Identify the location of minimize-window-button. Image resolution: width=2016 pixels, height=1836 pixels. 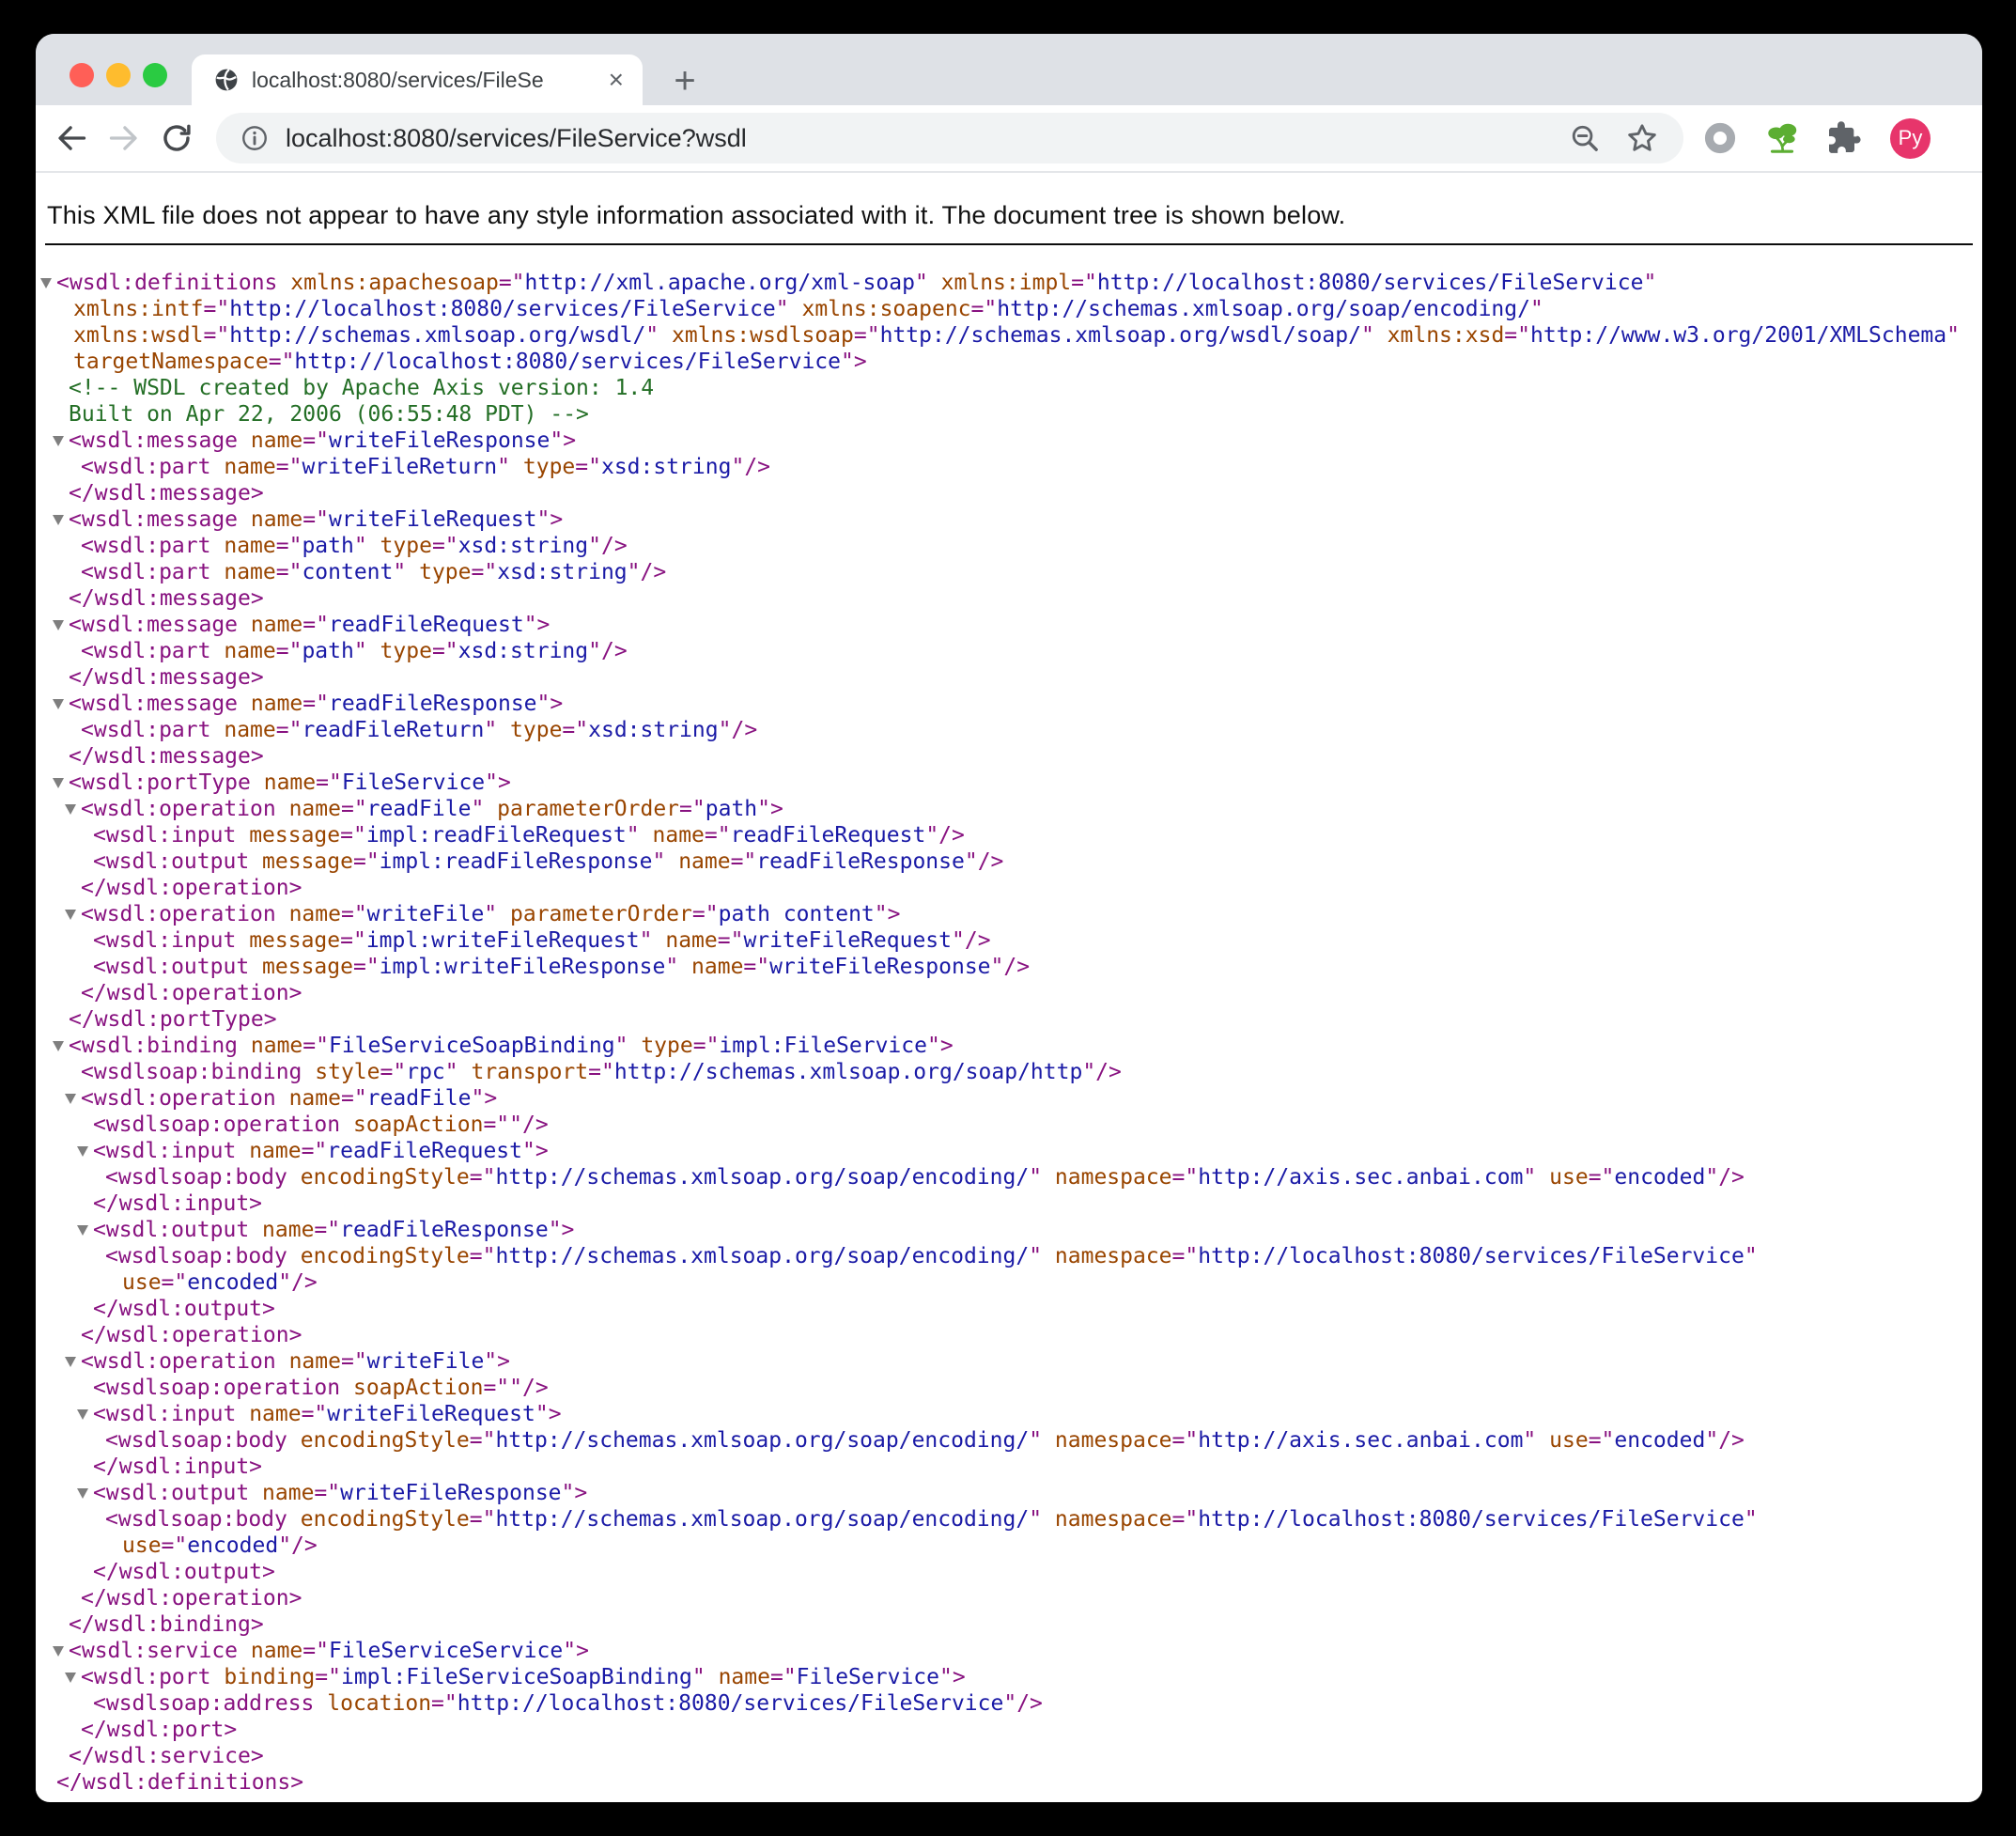
(118, 75).